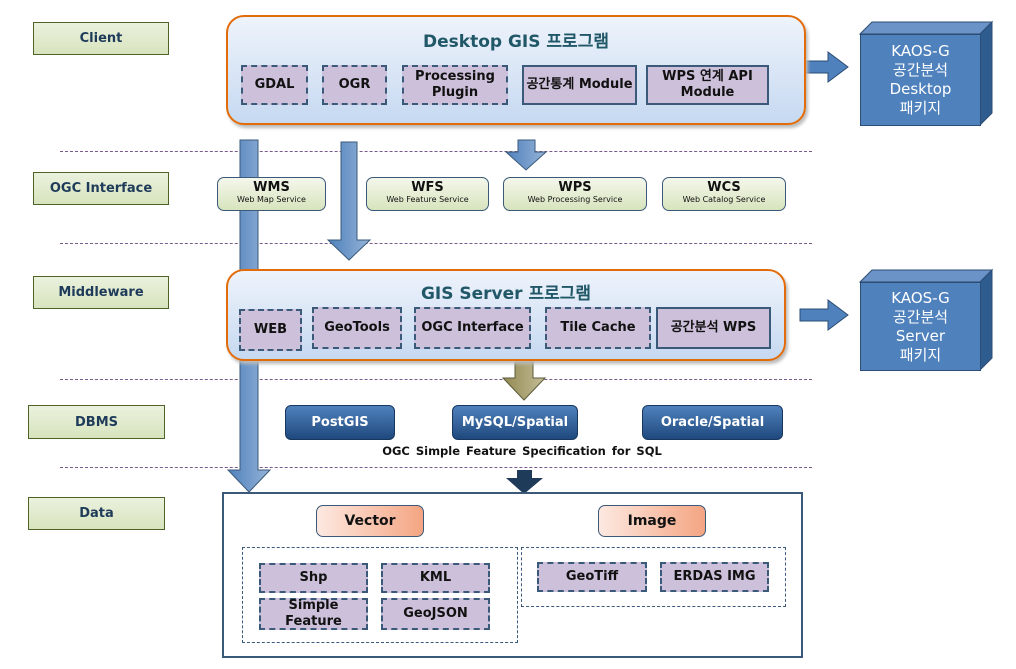  Describe the element at coordinates (524, 482) in the screenshot. I see `arrow-dbms-to-data` at that location.